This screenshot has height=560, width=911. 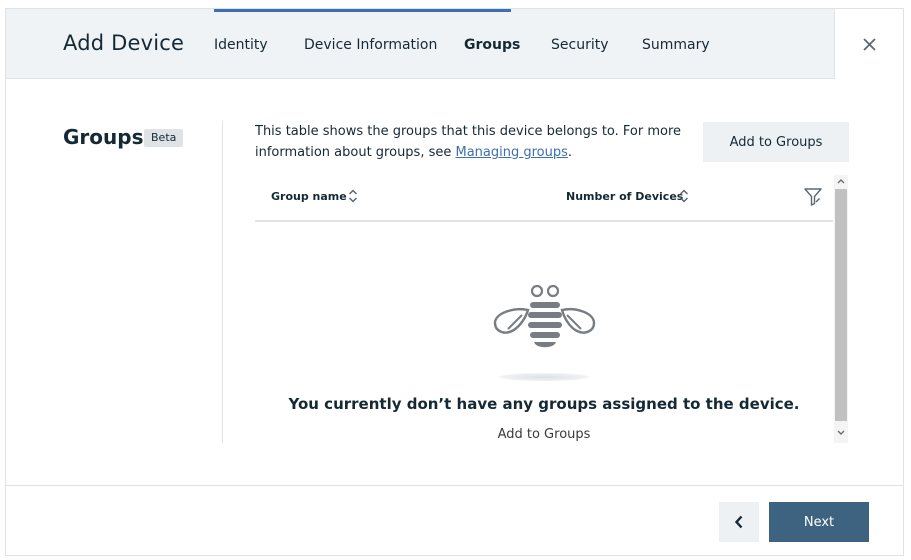 What do you see at coordinates (544, 377) in the screenshot?
I see `bee-shadow` at bounding box center [544, 377].